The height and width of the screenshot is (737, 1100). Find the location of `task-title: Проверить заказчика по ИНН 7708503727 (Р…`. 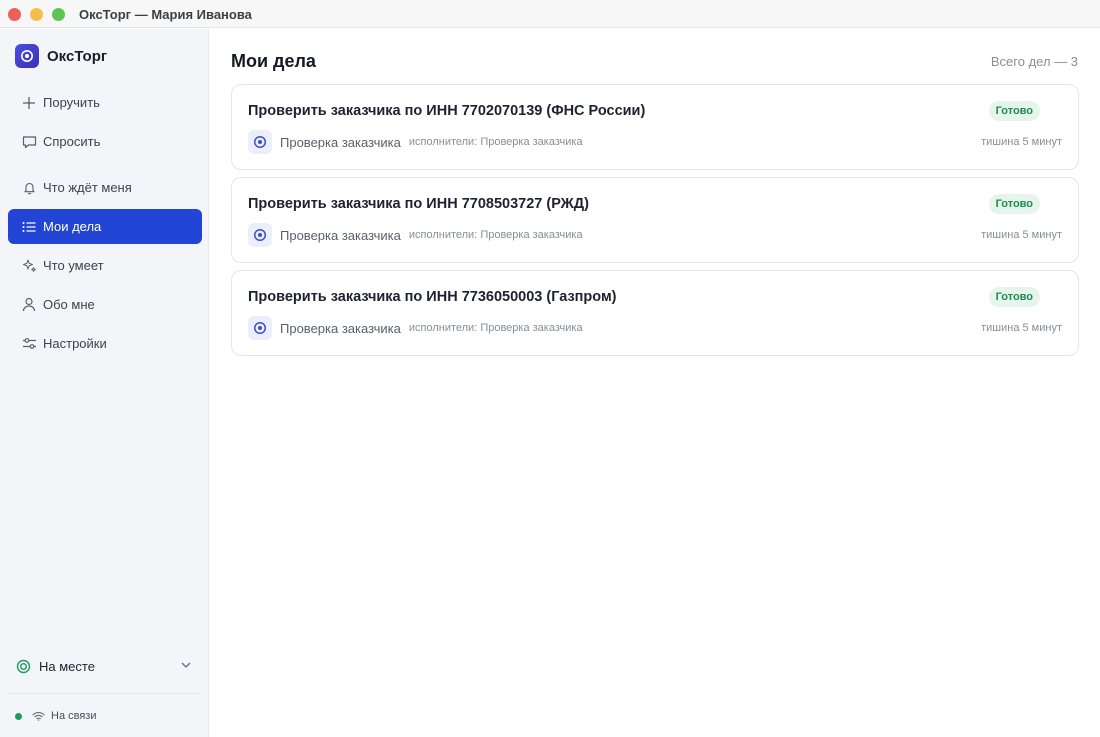

task-title: Проверить заказчика по ИНН 7708503727 (Р… is located at coordinates (418, 204).